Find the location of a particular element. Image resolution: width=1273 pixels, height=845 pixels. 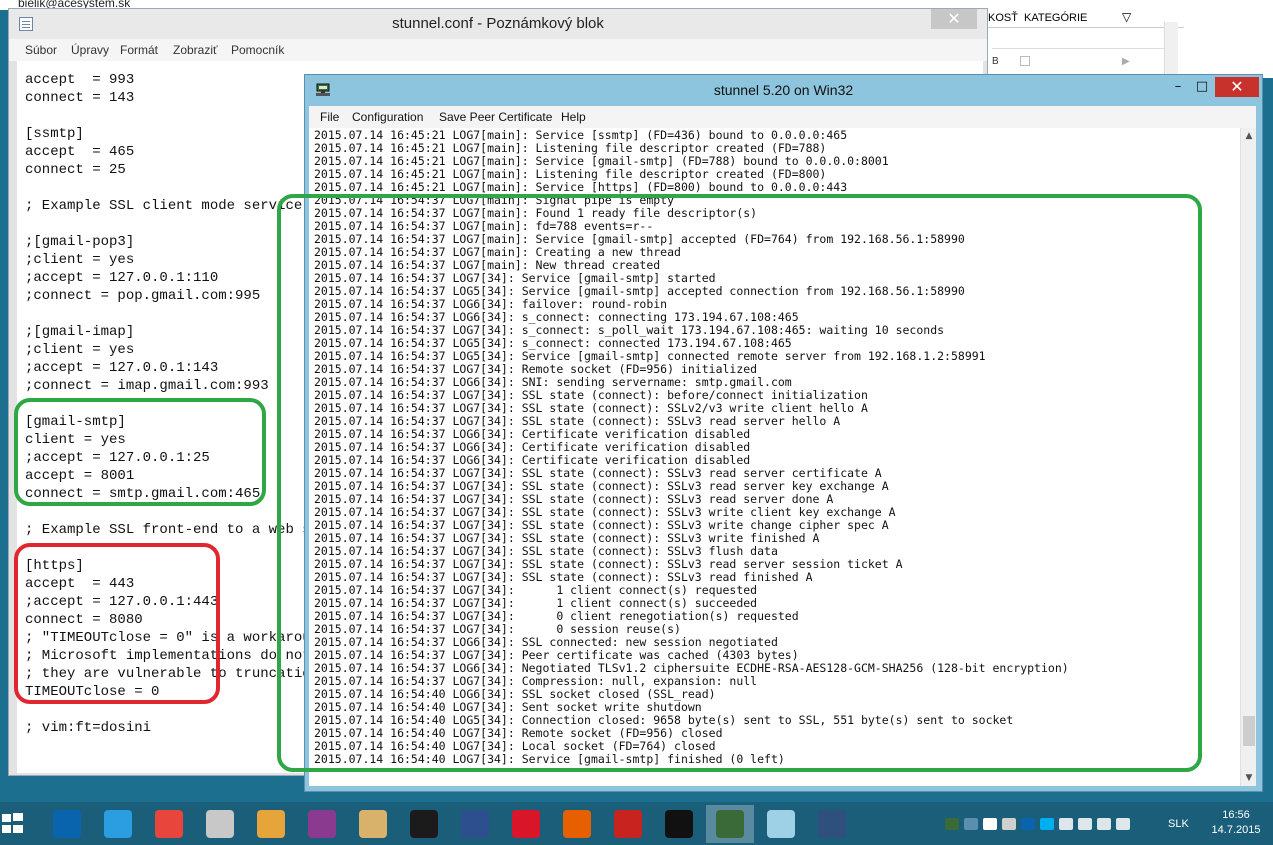

wifi-icon is located at coordinates (1104, 824).